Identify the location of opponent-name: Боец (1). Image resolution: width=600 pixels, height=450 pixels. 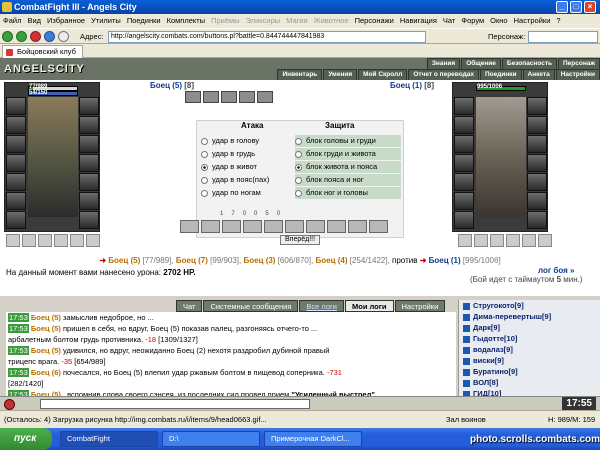
(445, 260).